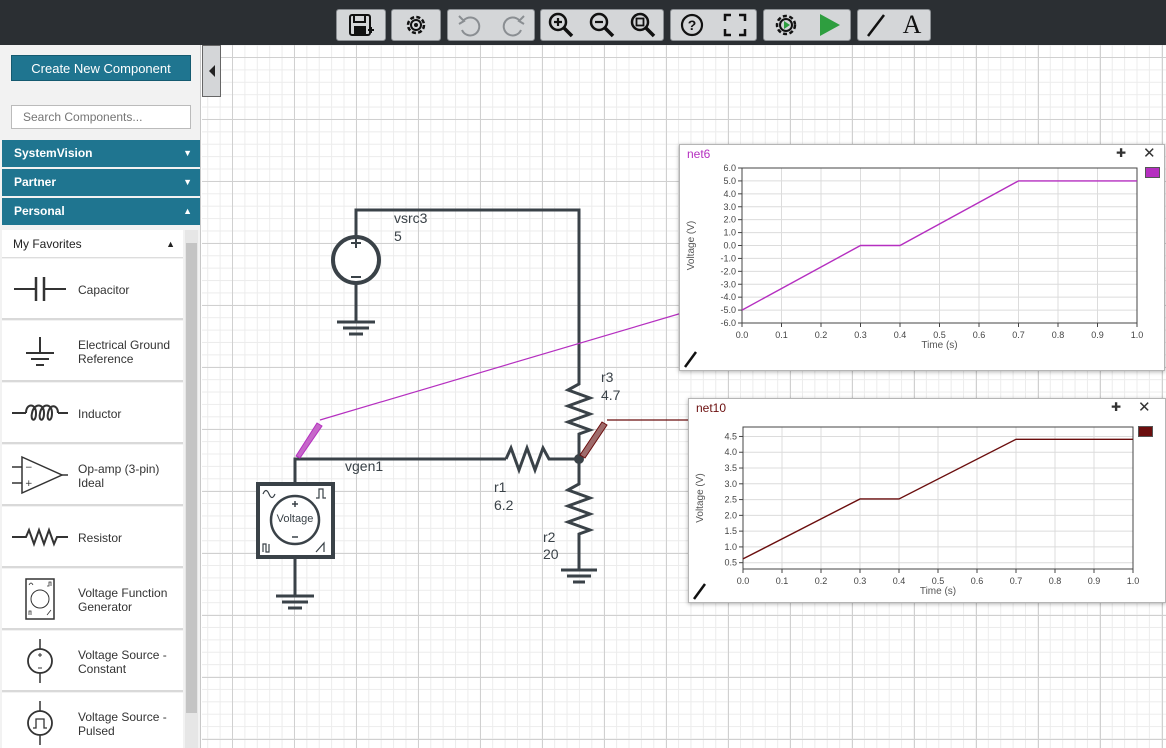 The width and height of the screenshot is (1166, 748). What do you see at coordinates (713, 25) in the screenshot?
I see `view-group: ?` at bounding box center [713, 25].